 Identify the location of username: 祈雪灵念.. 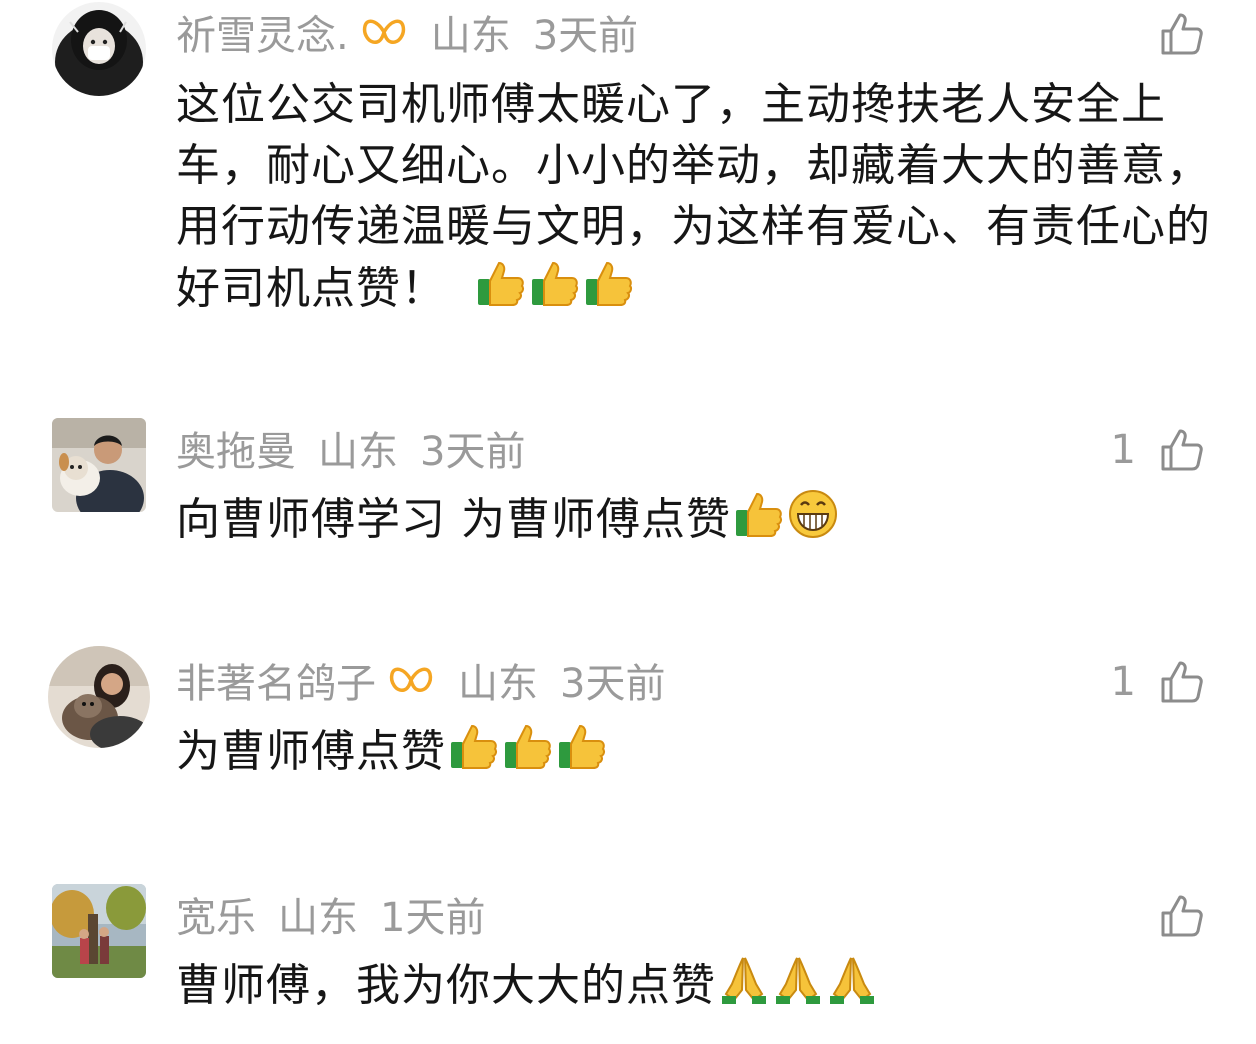
(262, 32).